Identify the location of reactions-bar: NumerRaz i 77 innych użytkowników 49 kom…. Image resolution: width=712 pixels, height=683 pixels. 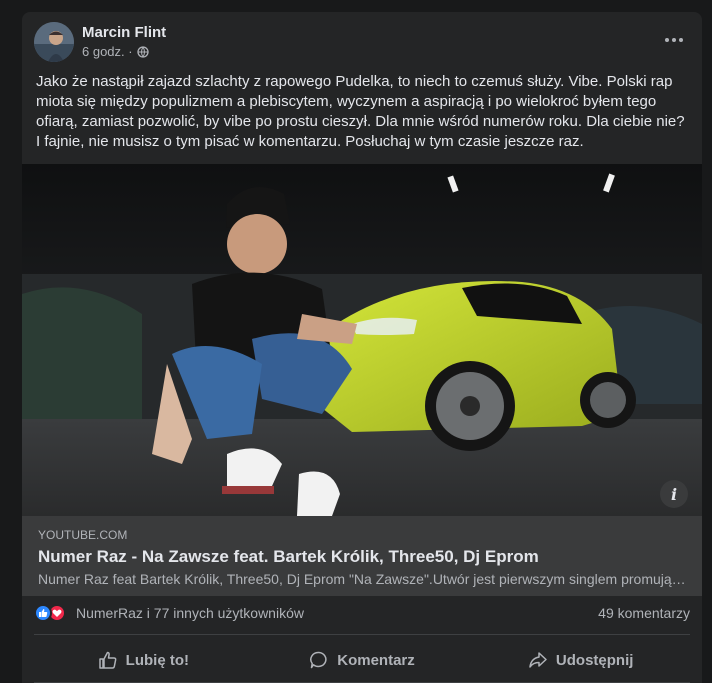
(362, 613).